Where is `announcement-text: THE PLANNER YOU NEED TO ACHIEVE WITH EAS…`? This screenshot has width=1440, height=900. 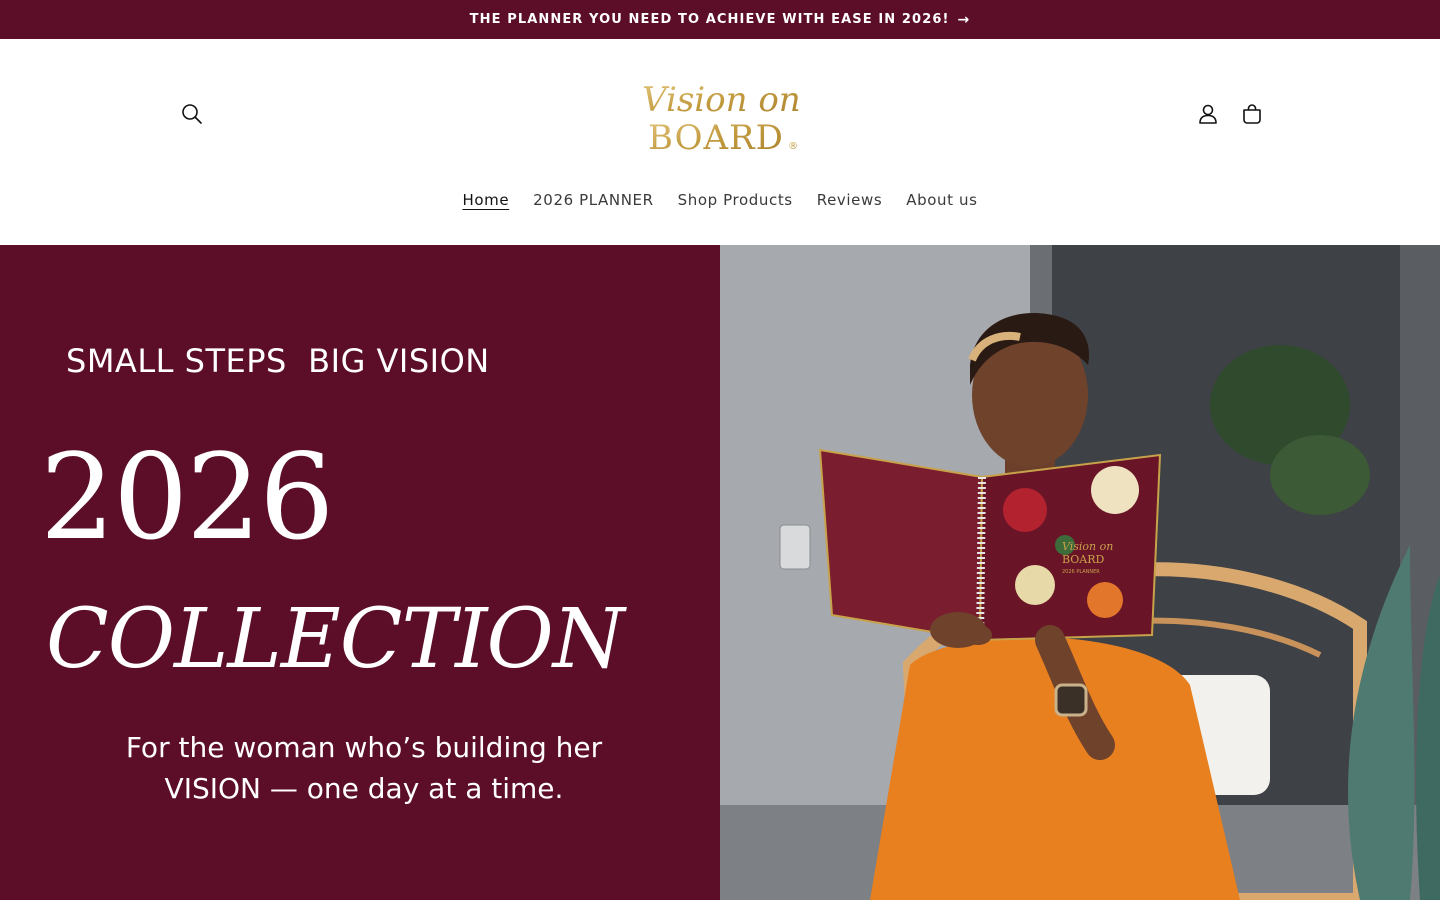 announcement-text: THE PLANNER YOU NEED TO ACHIEVE WITH EAS… is located at coordinates (710, 19).